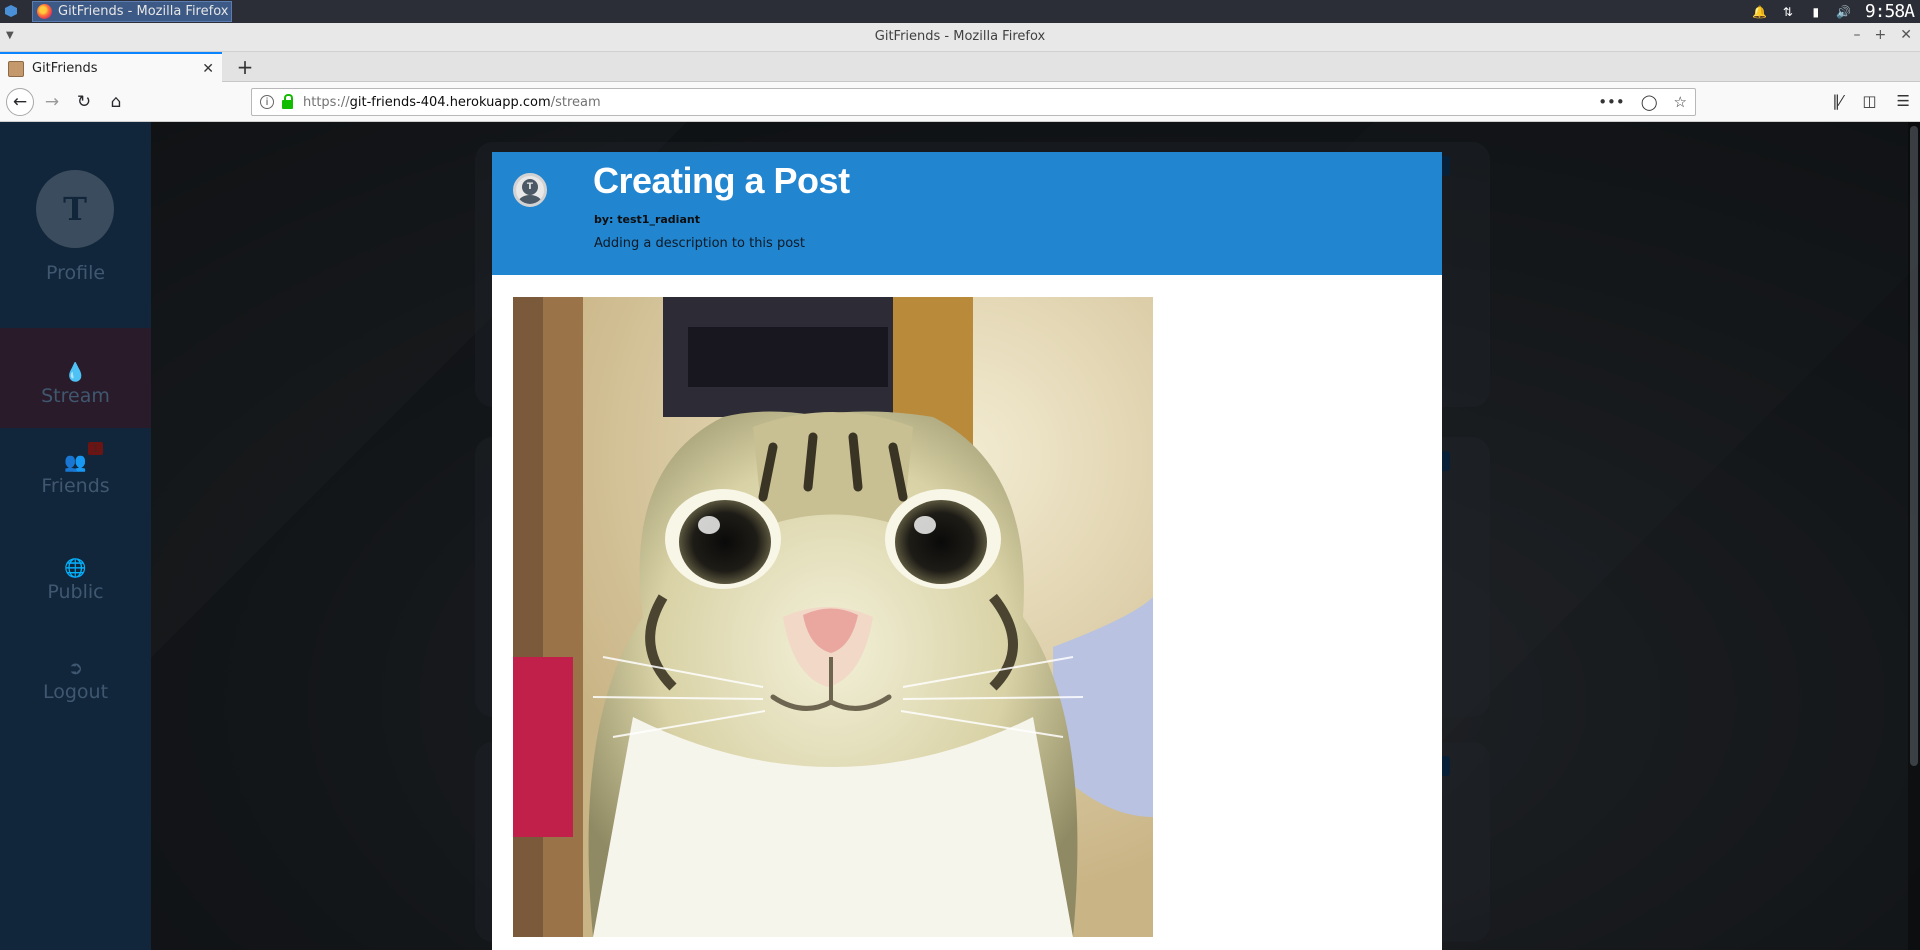  I want to click on battery-icon: ▮, so click(1816, 12).